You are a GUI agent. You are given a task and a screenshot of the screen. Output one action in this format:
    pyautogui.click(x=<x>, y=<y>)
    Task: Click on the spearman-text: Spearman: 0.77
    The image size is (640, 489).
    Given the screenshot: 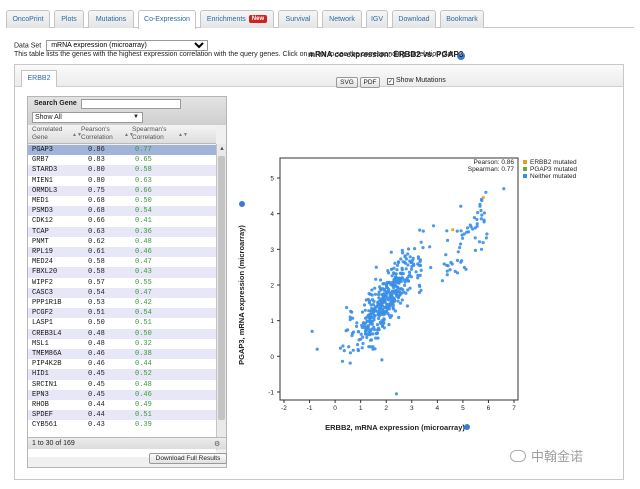 What is the action you would take?
    pyautogui.click(x=491, y=169)
    